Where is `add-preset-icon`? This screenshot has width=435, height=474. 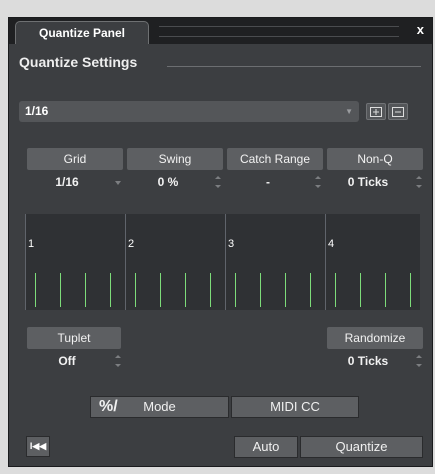 add-preset-icon is located at coordinates (376, 112).